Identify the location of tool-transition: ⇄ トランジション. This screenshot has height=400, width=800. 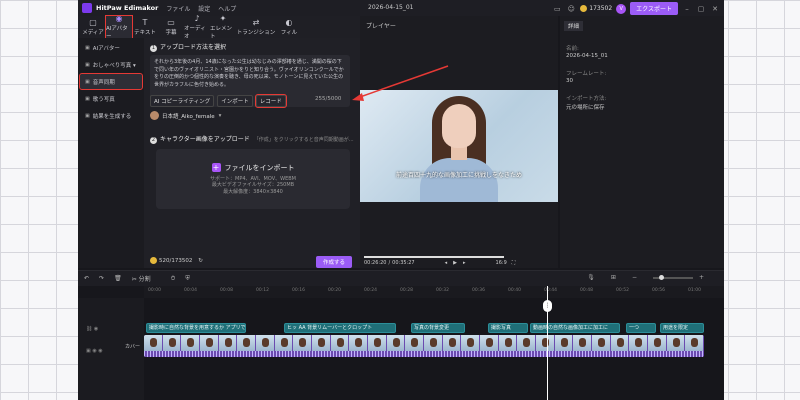
(256, 27).